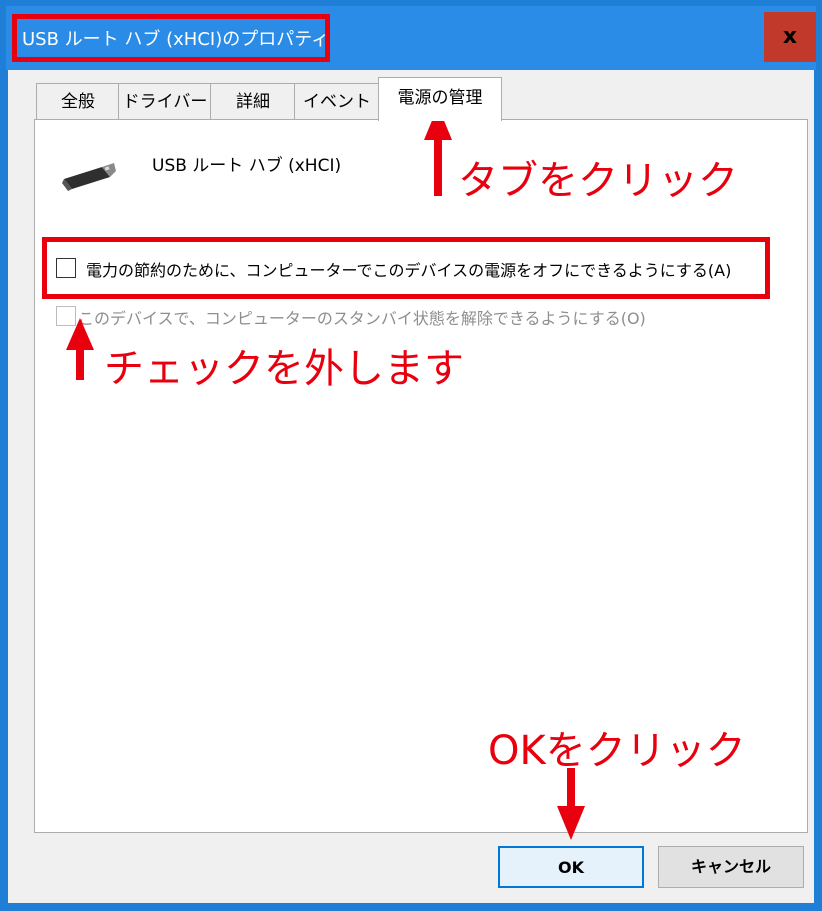  What do you see at coordinates (598, 181) in the screenshot?
I see `tab-click-annotation: タブをクリック` at bounding box center [598, 181].